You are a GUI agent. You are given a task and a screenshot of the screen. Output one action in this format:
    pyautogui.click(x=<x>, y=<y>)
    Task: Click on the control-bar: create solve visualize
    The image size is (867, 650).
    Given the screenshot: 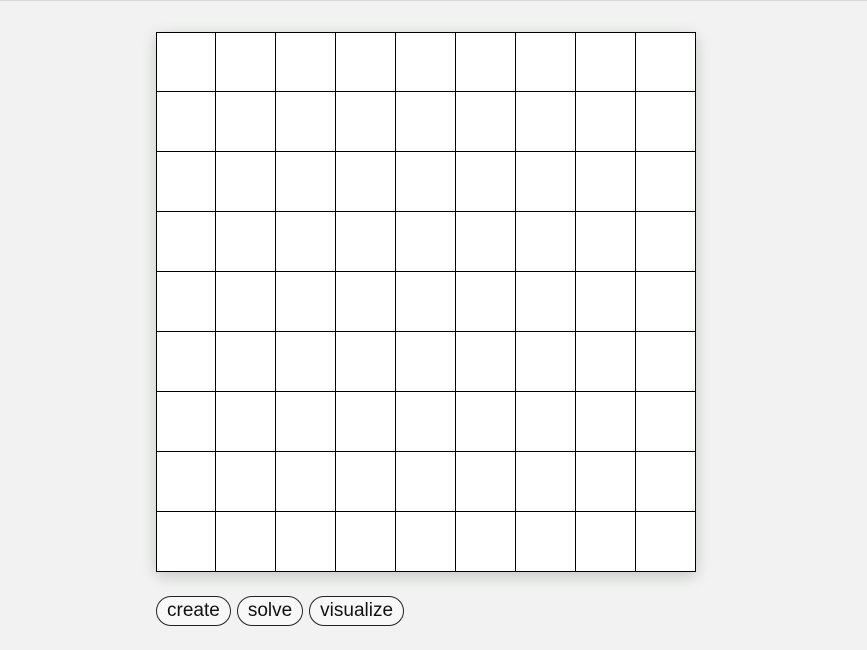 What is the action you would take?
    pyautogui.click(x=280, y=611)
    